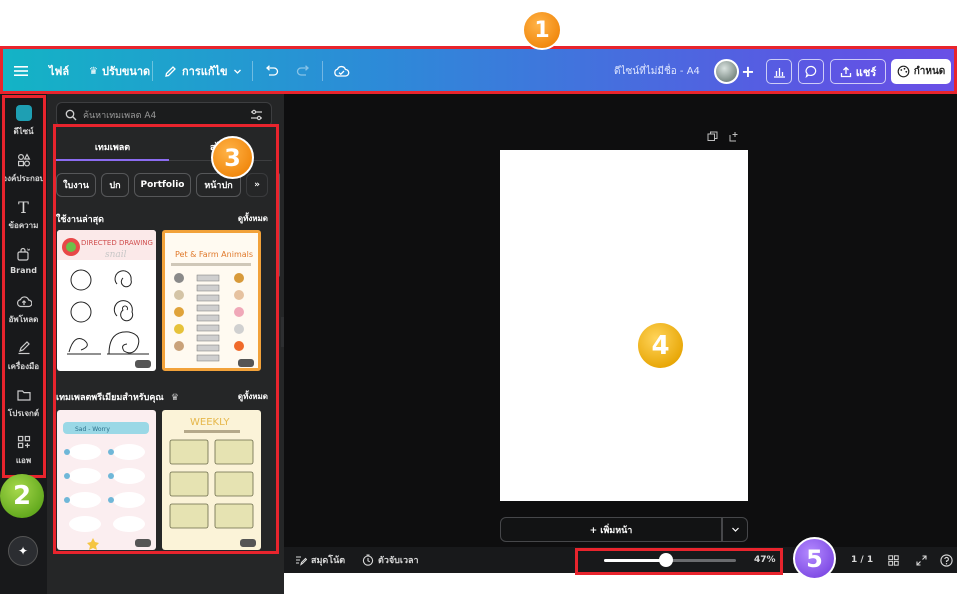  I want to click on annotation-badge-4: 4, so click(660, 345).